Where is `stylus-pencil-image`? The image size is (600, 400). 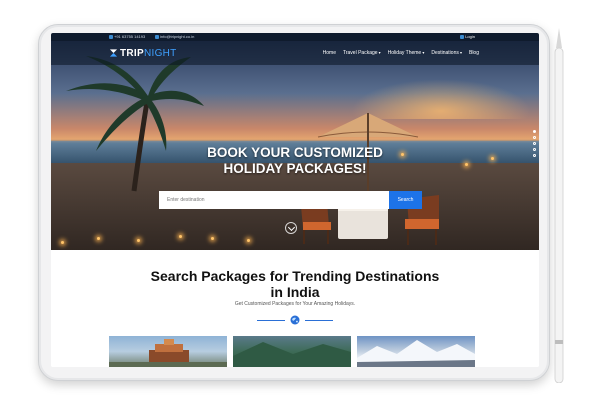
stylus-pencil-image is located at coordinates (559, 205).